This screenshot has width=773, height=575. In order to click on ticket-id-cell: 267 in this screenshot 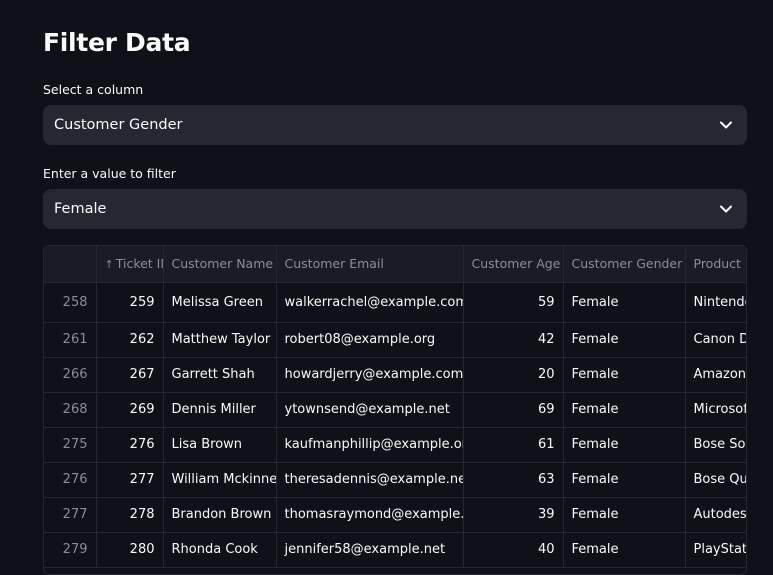, I will do `click(130, 375)`.